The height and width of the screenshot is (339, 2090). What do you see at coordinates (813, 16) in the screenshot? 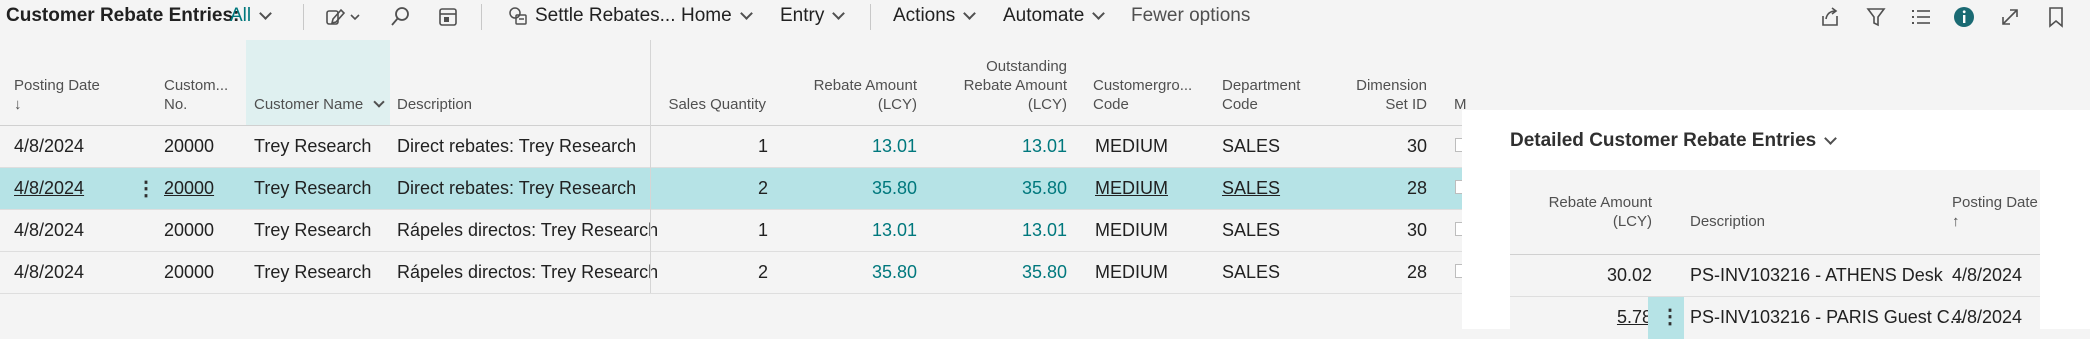
I see `entry-menu: Entry` at bounding box center [813, 16].